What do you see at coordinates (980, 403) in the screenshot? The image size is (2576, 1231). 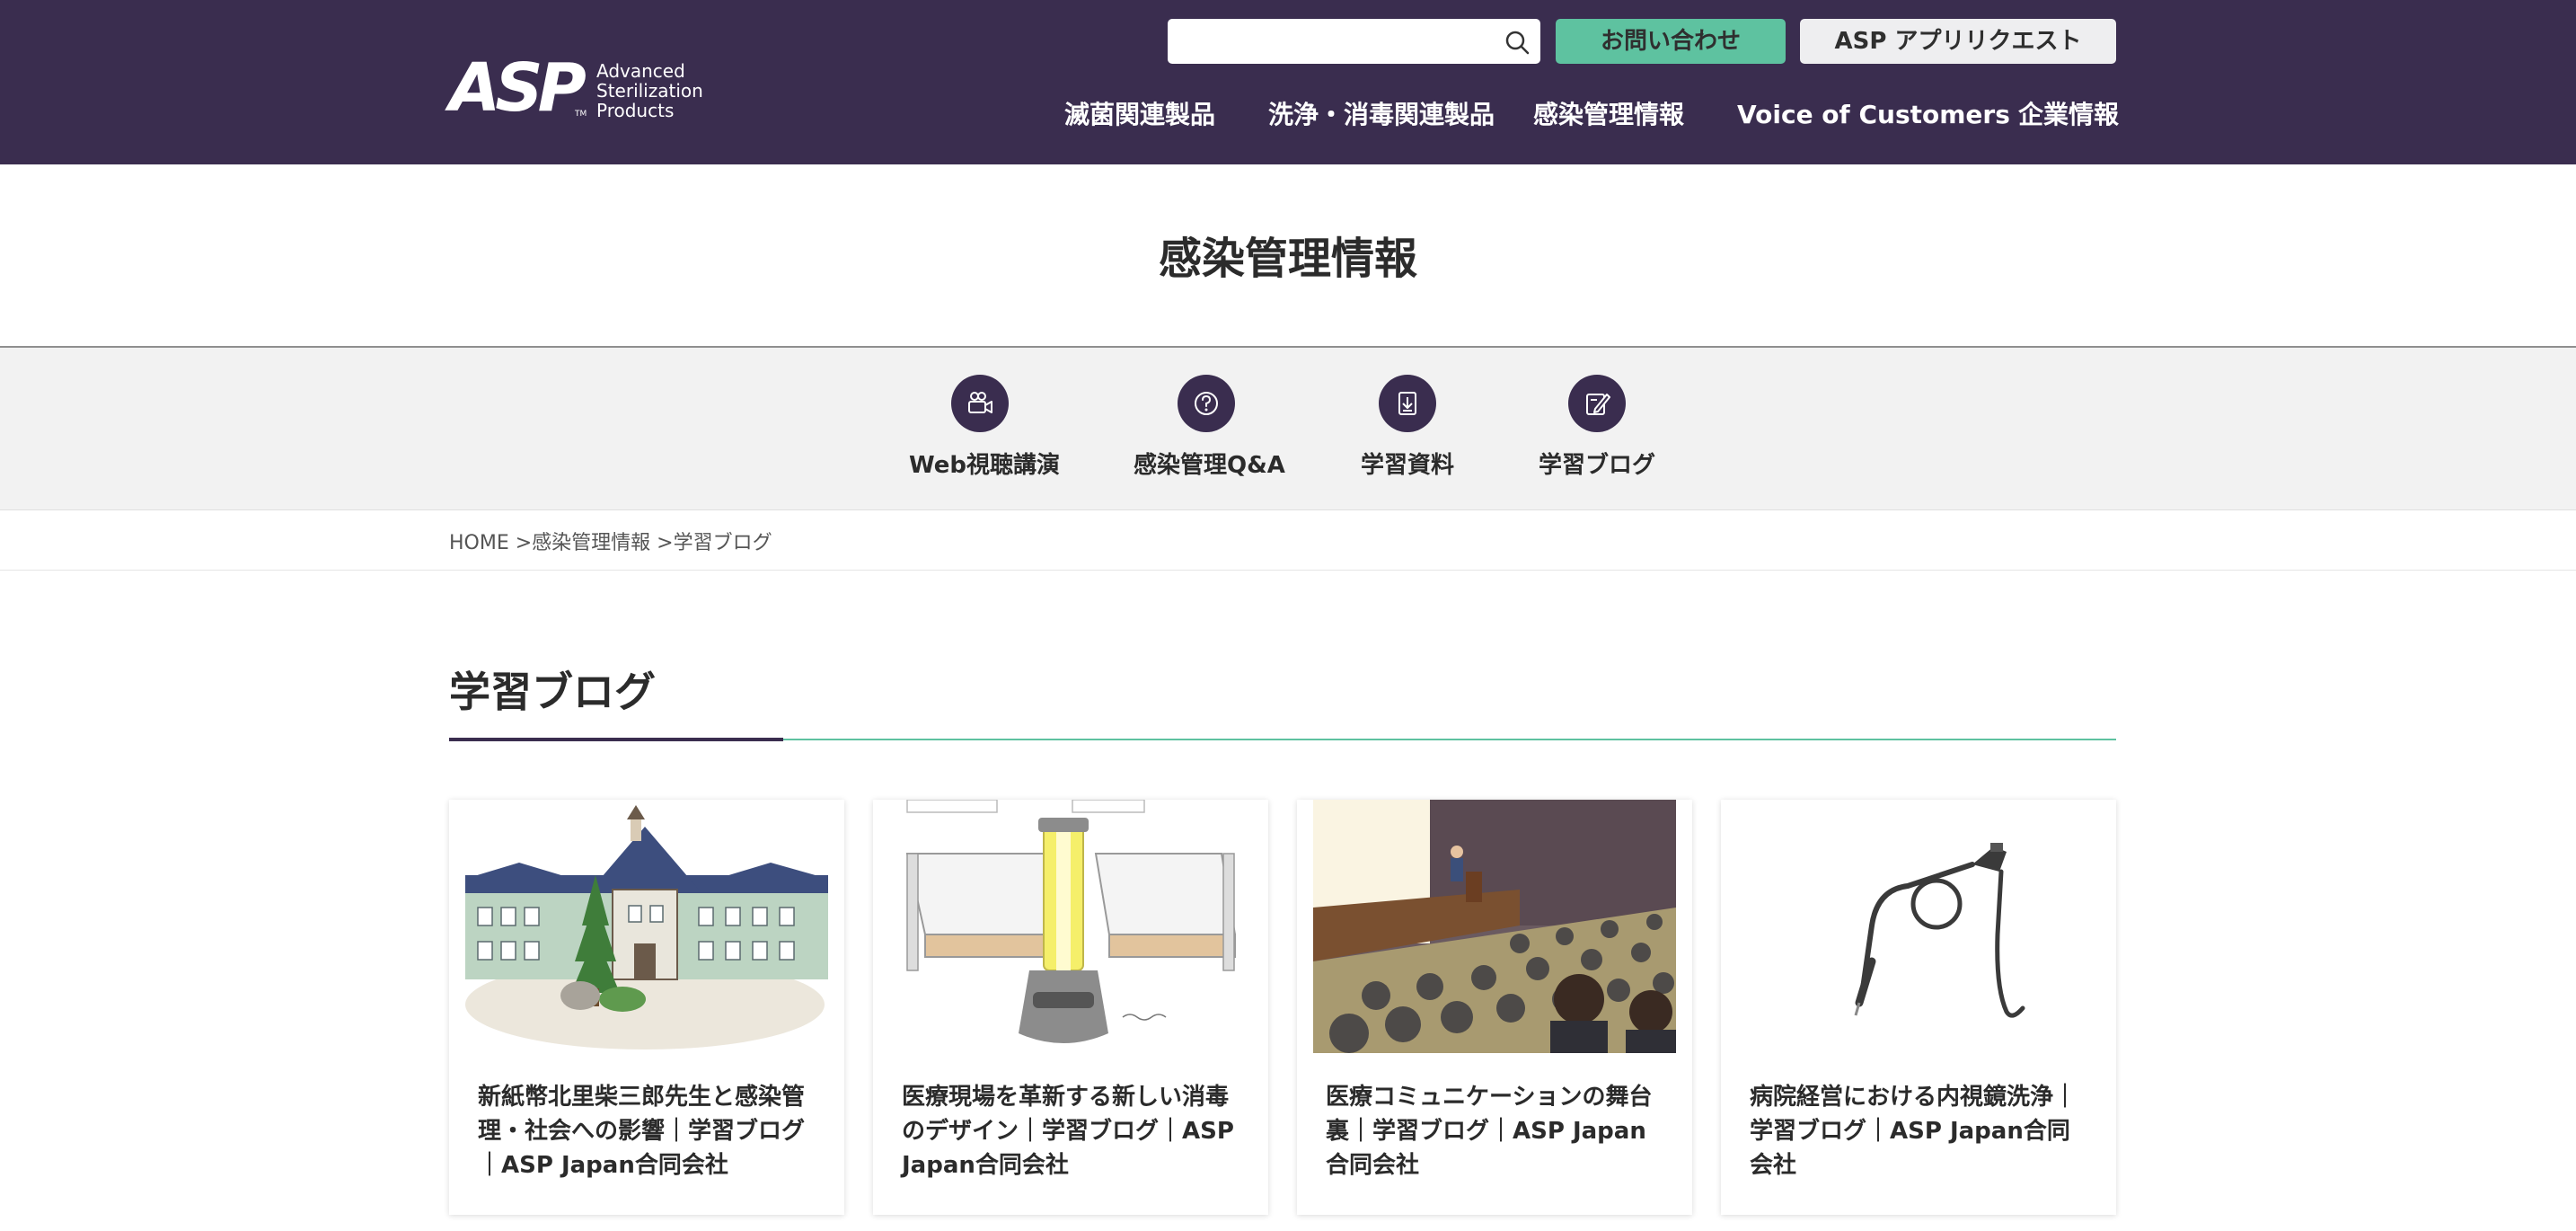 I see `video-lecture-icon` at bounding box center [980, 403].